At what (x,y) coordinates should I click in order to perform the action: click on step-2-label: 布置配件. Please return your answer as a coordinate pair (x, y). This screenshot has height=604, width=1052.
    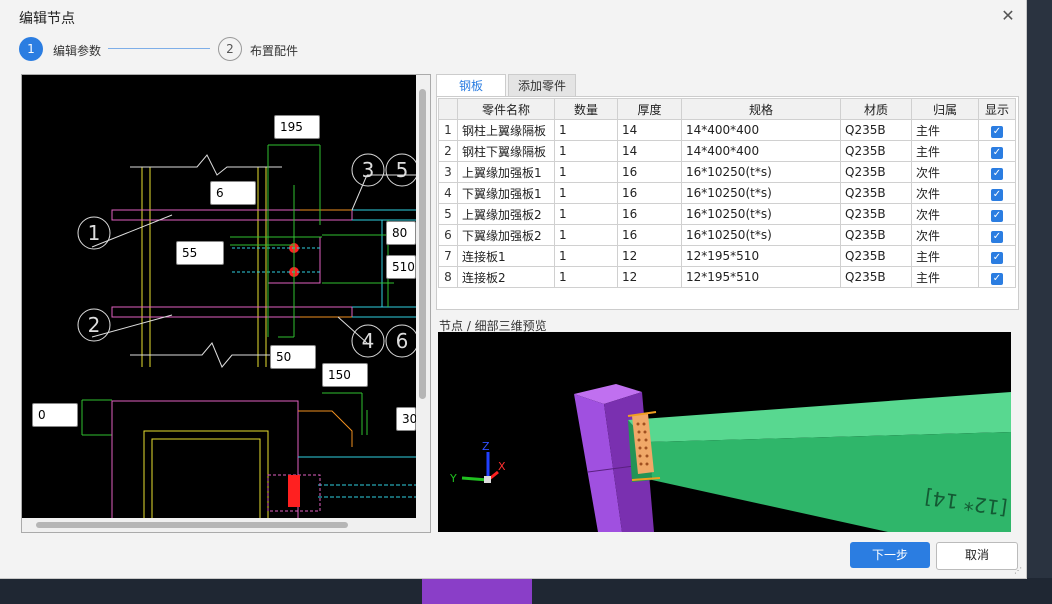
    Looking at the image, I should click on (274, 51).